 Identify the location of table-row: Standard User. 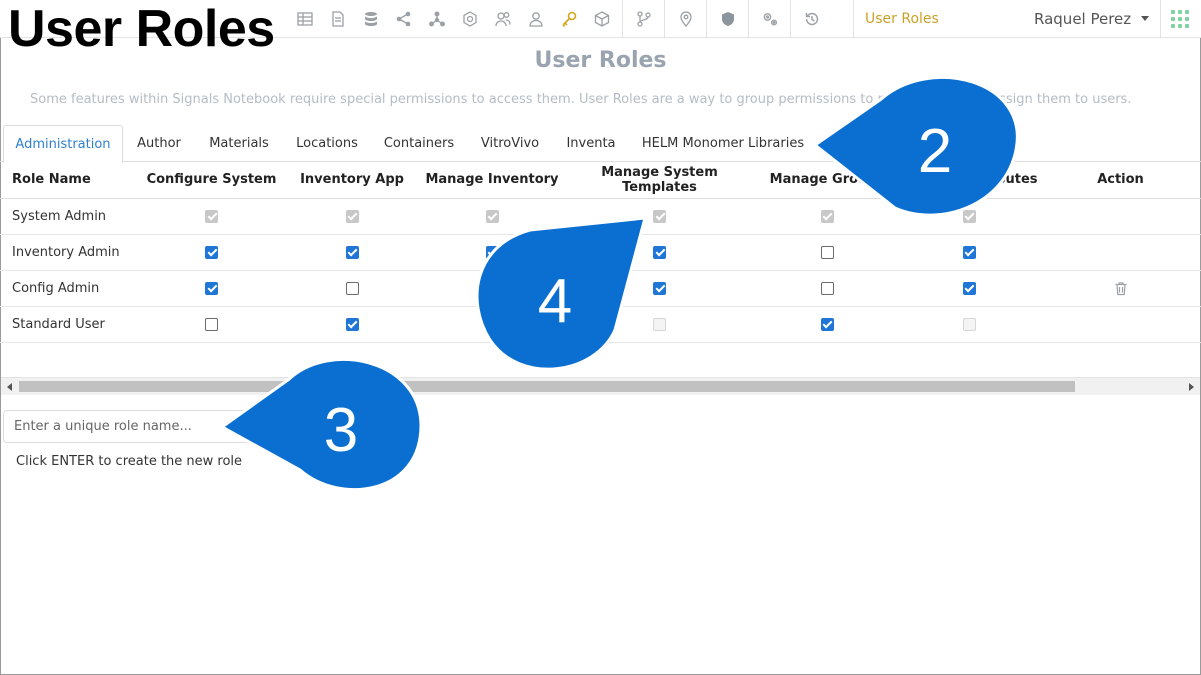
(600, 324).